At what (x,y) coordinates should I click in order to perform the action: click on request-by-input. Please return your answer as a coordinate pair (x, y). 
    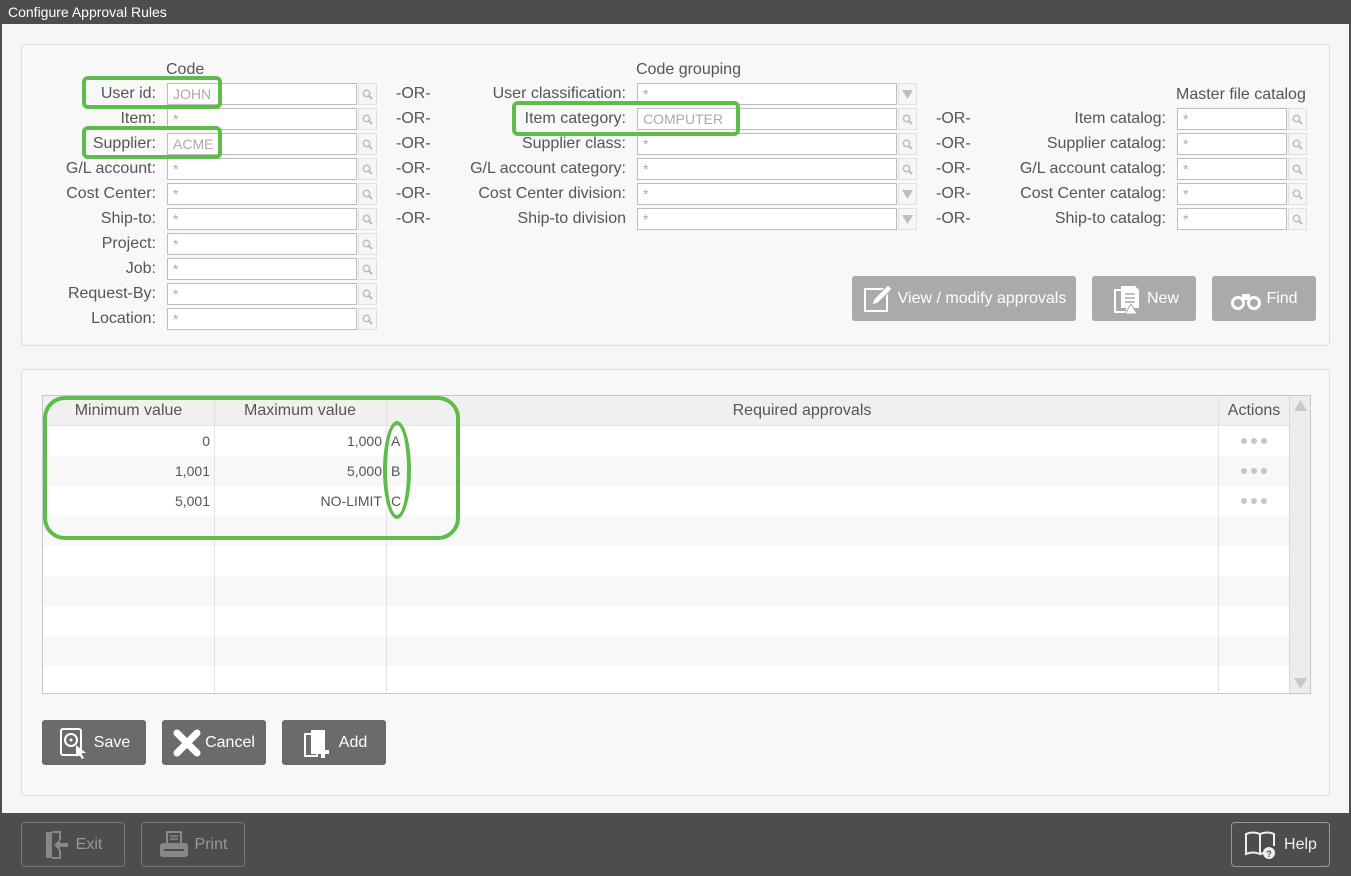
    Looking at the image, I should click on (262, 294).